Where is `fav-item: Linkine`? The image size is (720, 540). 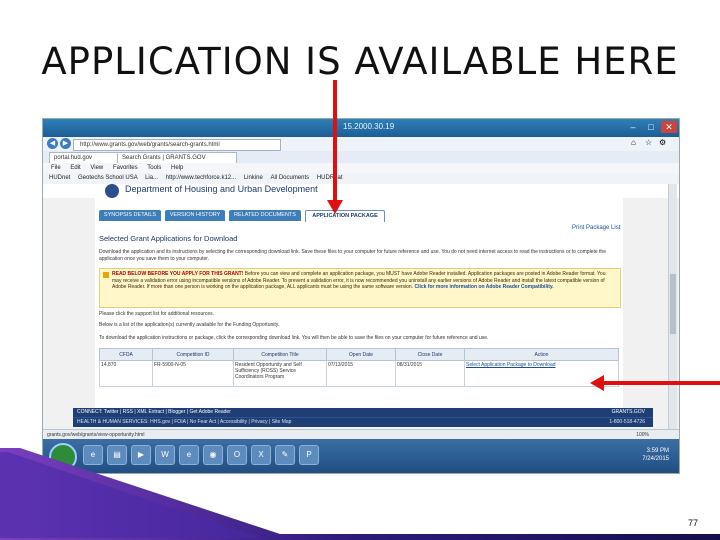 fav-item: Linkine is located at coordinates (253, 178).